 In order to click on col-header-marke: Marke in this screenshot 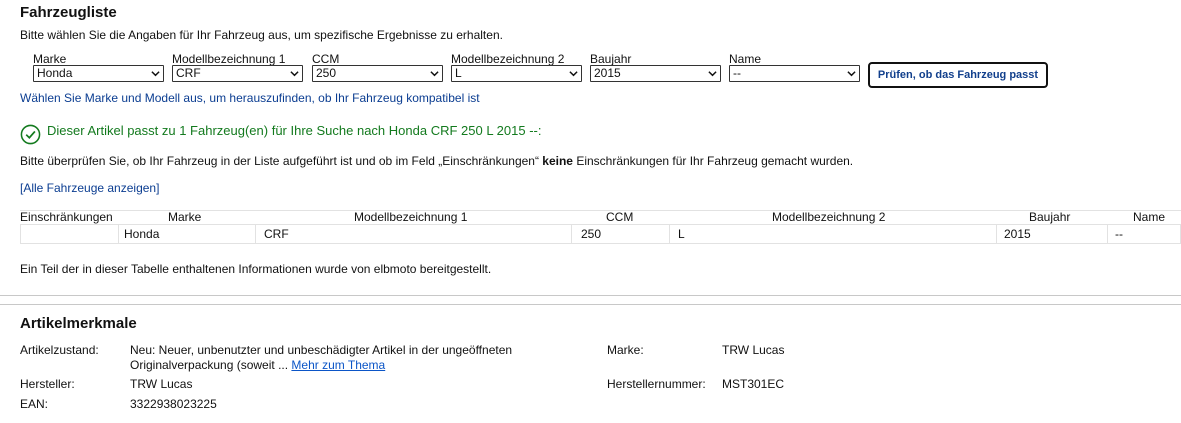, I will do `click(185, 217)`.